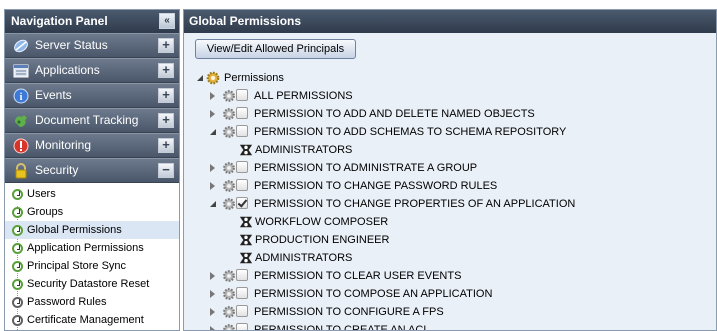 Image resolution: width=717 pixels, height=331 pixels. What do you see at coordinates (87, 120) in the screenshot?
I see `nav-section-label: Document Tracking` at bounding box center [87, 120].